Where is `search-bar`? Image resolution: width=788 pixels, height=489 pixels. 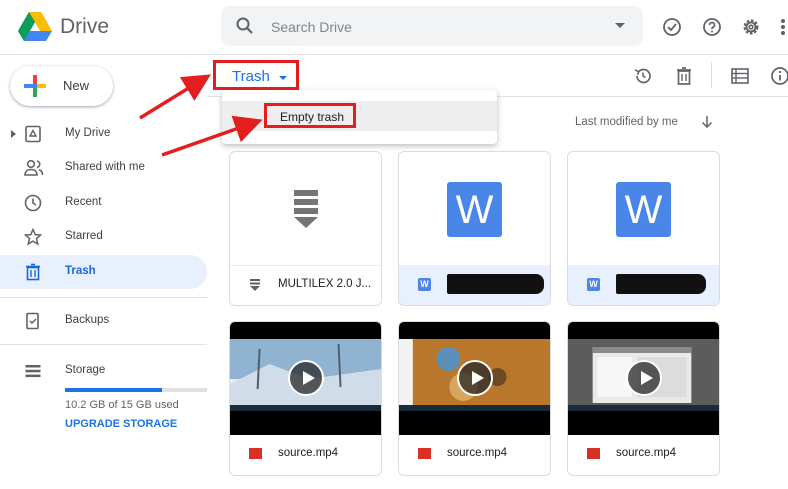 search-bar is located at coordinates (432, 26).